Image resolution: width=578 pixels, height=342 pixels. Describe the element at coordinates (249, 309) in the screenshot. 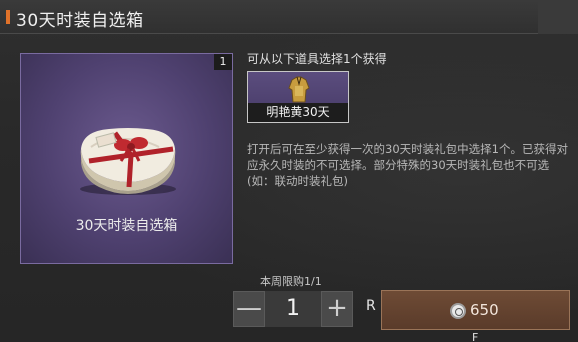

I see `decrease-quantity-button: —` at that location.